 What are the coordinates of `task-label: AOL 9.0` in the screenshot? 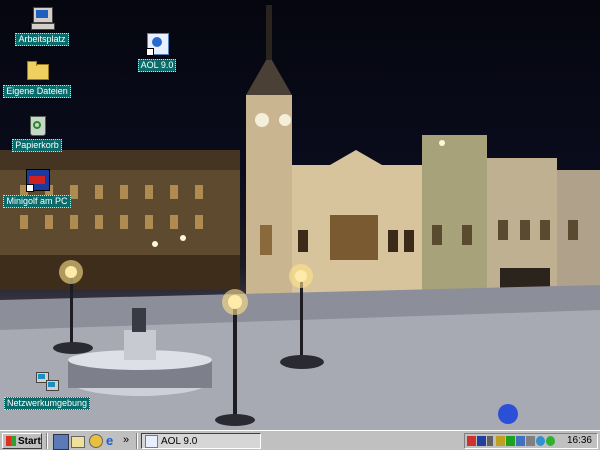 It's located at (179, 441).